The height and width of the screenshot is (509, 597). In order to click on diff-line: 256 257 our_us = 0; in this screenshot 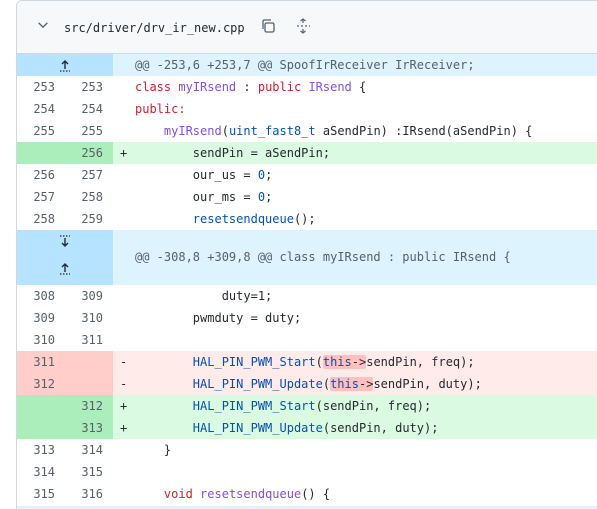, I will do `click(153, 175)`.